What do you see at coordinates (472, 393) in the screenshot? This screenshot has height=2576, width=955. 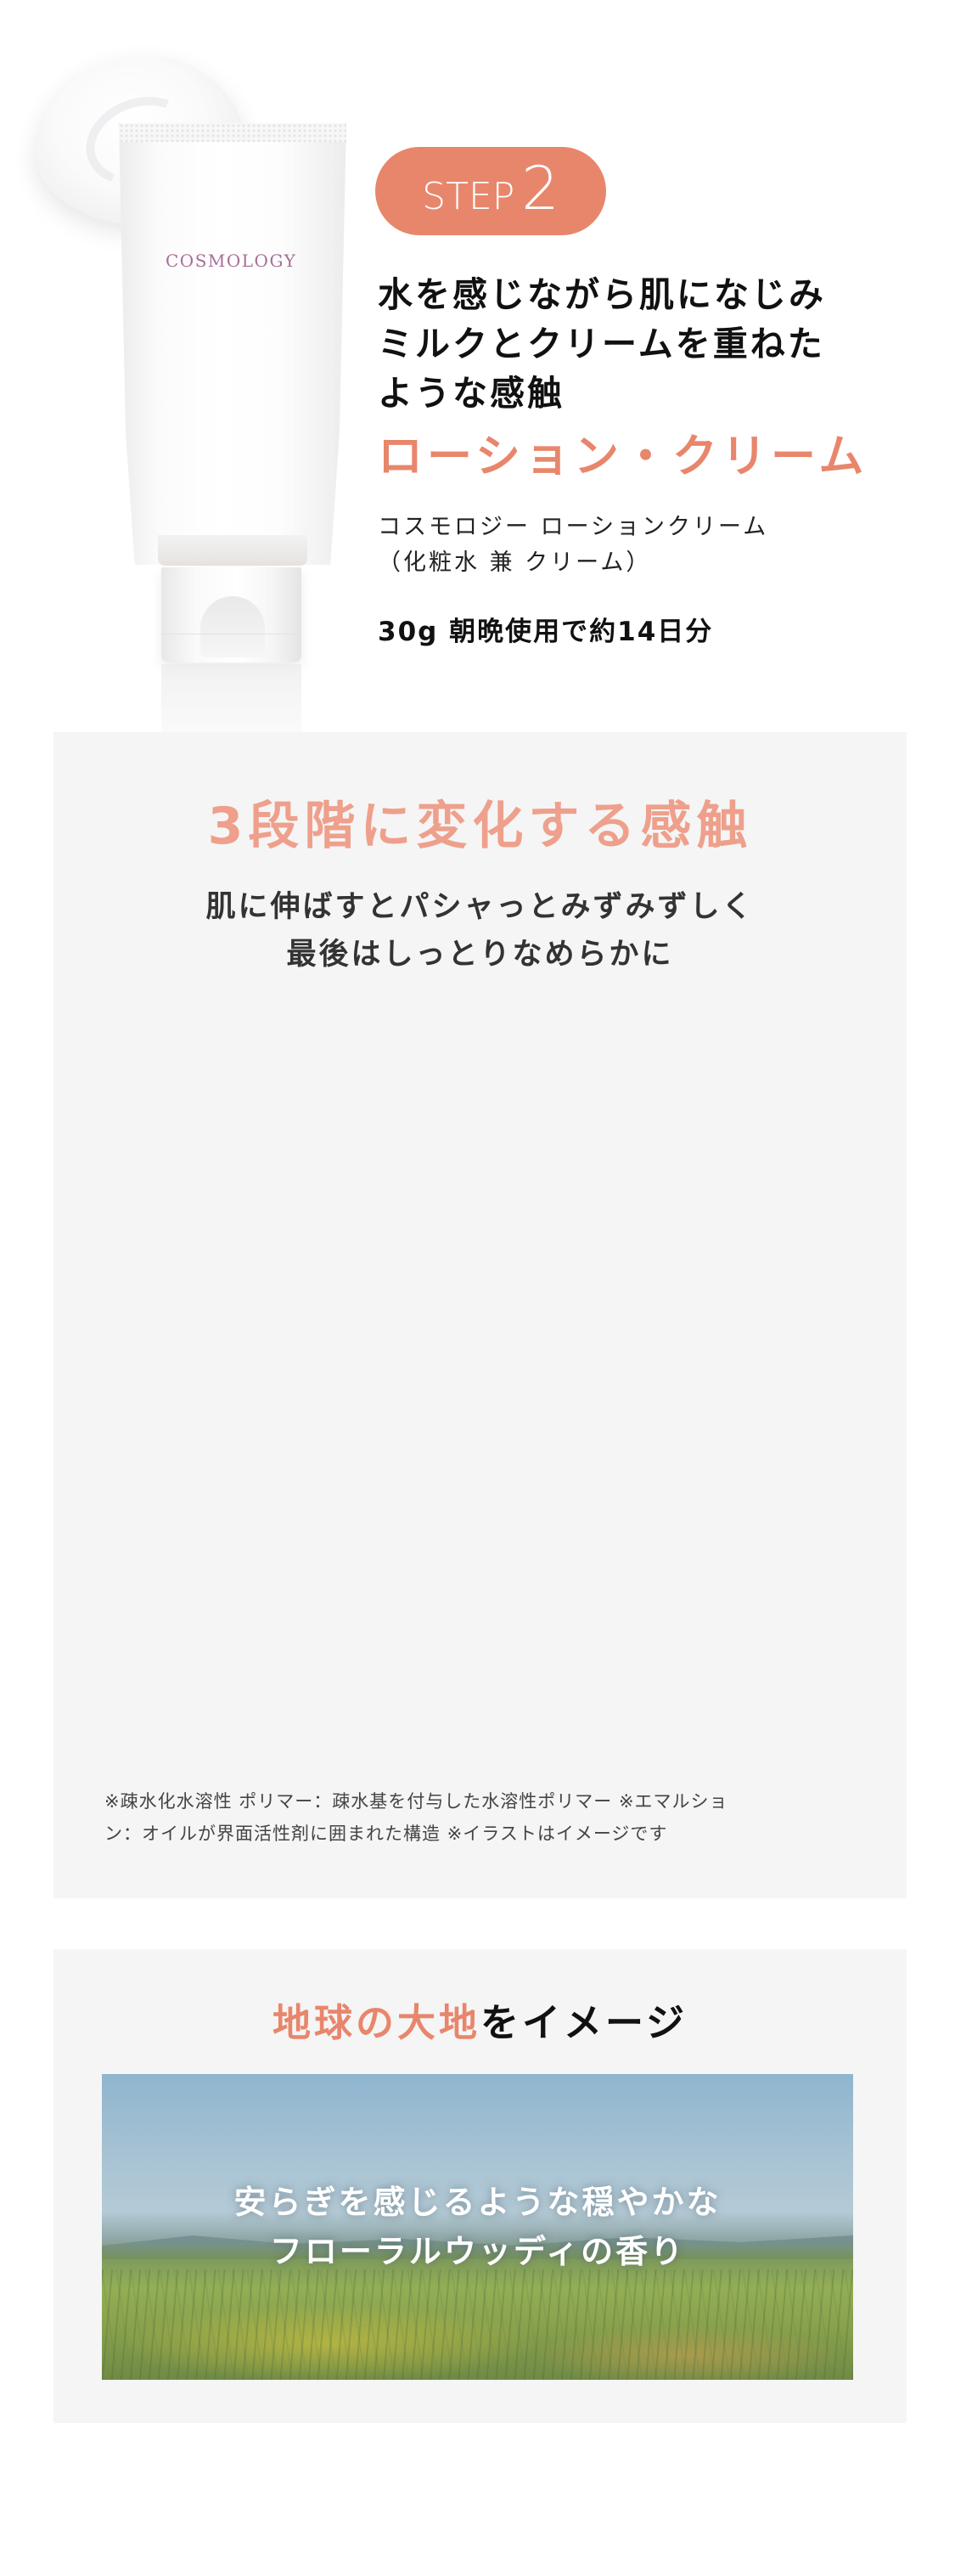 I see `headline-line: ような感触` at bounding box center [472, 393].